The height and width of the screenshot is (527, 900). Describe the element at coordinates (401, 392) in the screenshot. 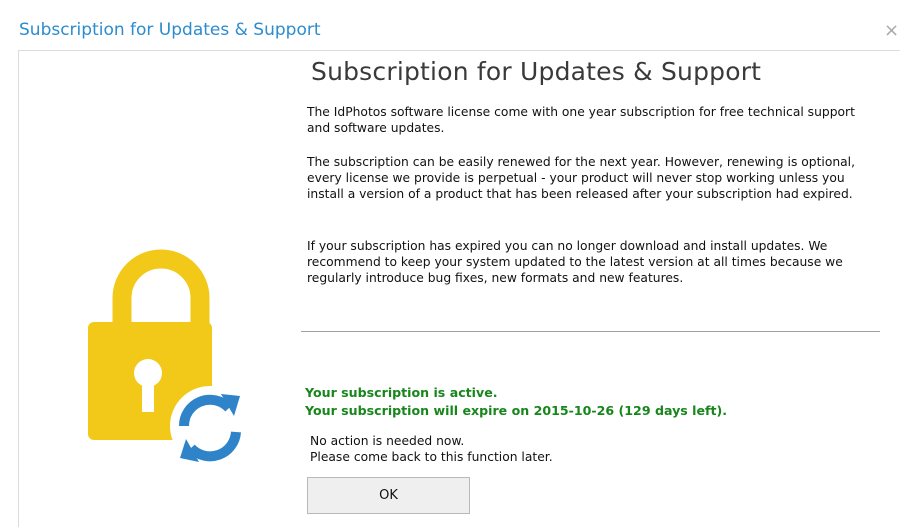

I see `subscription-status: Your subscription is active.` at that location.